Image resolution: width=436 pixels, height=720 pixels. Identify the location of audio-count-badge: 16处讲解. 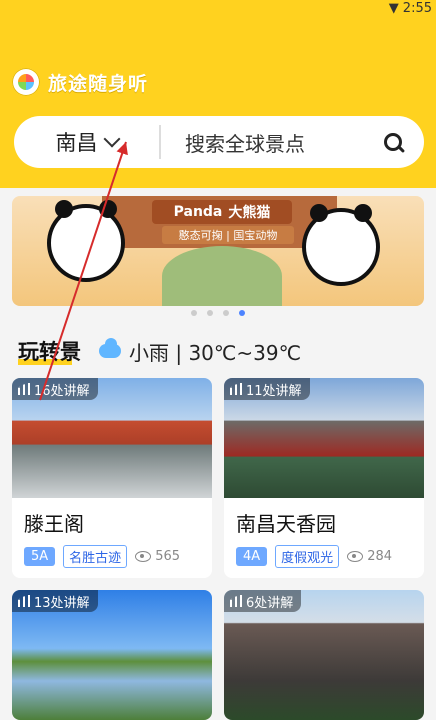
(55, 389).